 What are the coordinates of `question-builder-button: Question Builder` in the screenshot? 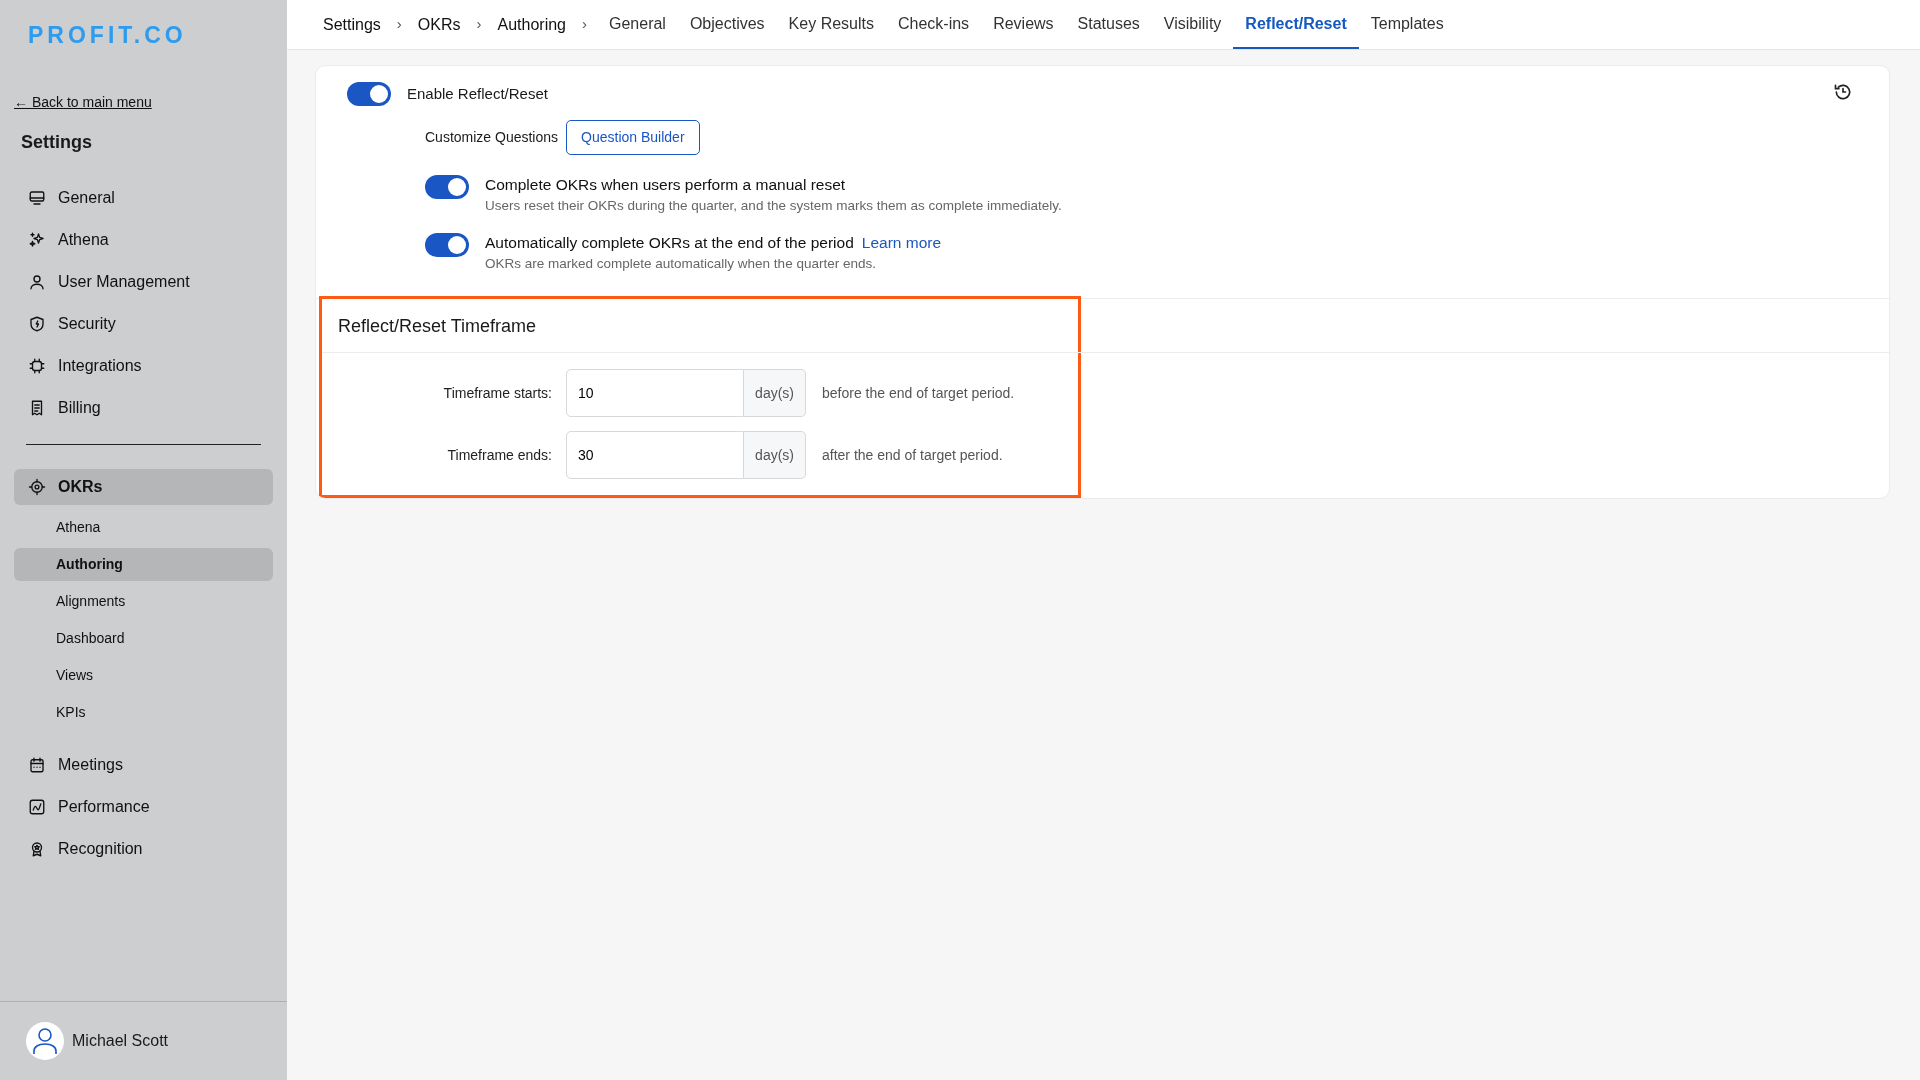 It's located at (633, 137).